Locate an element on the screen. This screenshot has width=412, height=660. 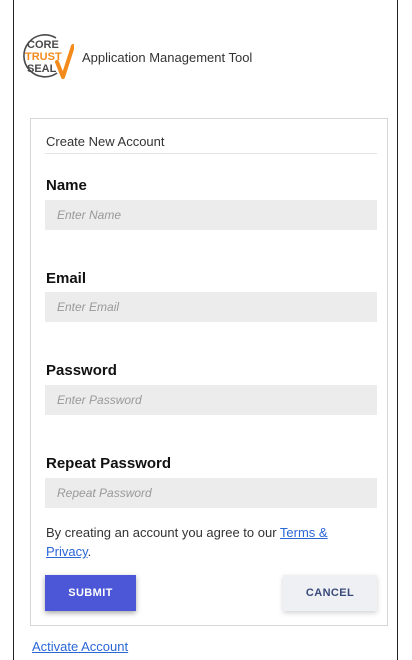
cancel-button: CANCEL is located at coordinates (330, 593).